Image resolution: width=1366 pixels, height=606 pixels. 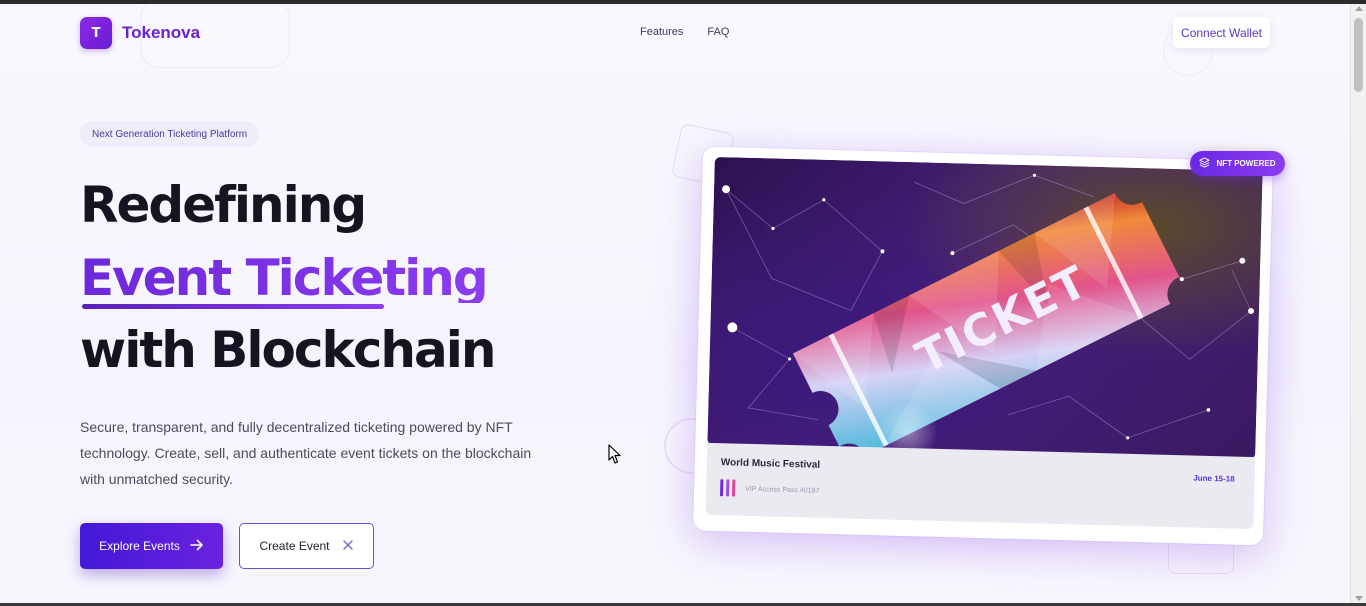 I want to click on vertical-scrollbar, so click(x=1358, y=303).